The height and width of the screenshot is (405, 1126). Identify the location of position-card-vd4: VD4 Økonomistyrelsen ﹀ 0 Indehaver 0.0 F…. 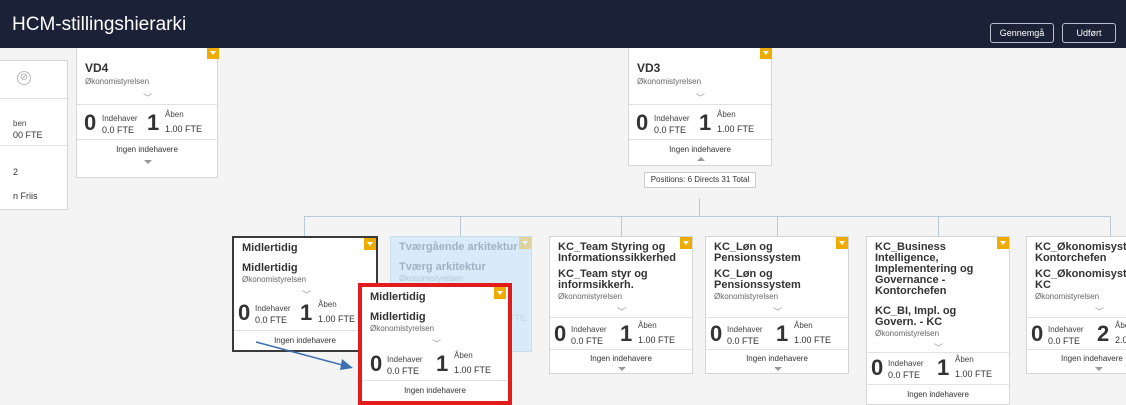
(147, 113).